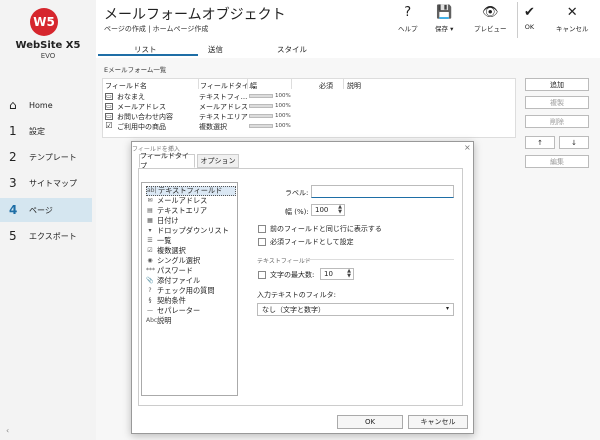 The height and width of the screenshot is (440, 600). Describe the element at coordinates (46, 157) in the screenshot. I see `sidebar-item-template: 2 テンプレート` at that location.